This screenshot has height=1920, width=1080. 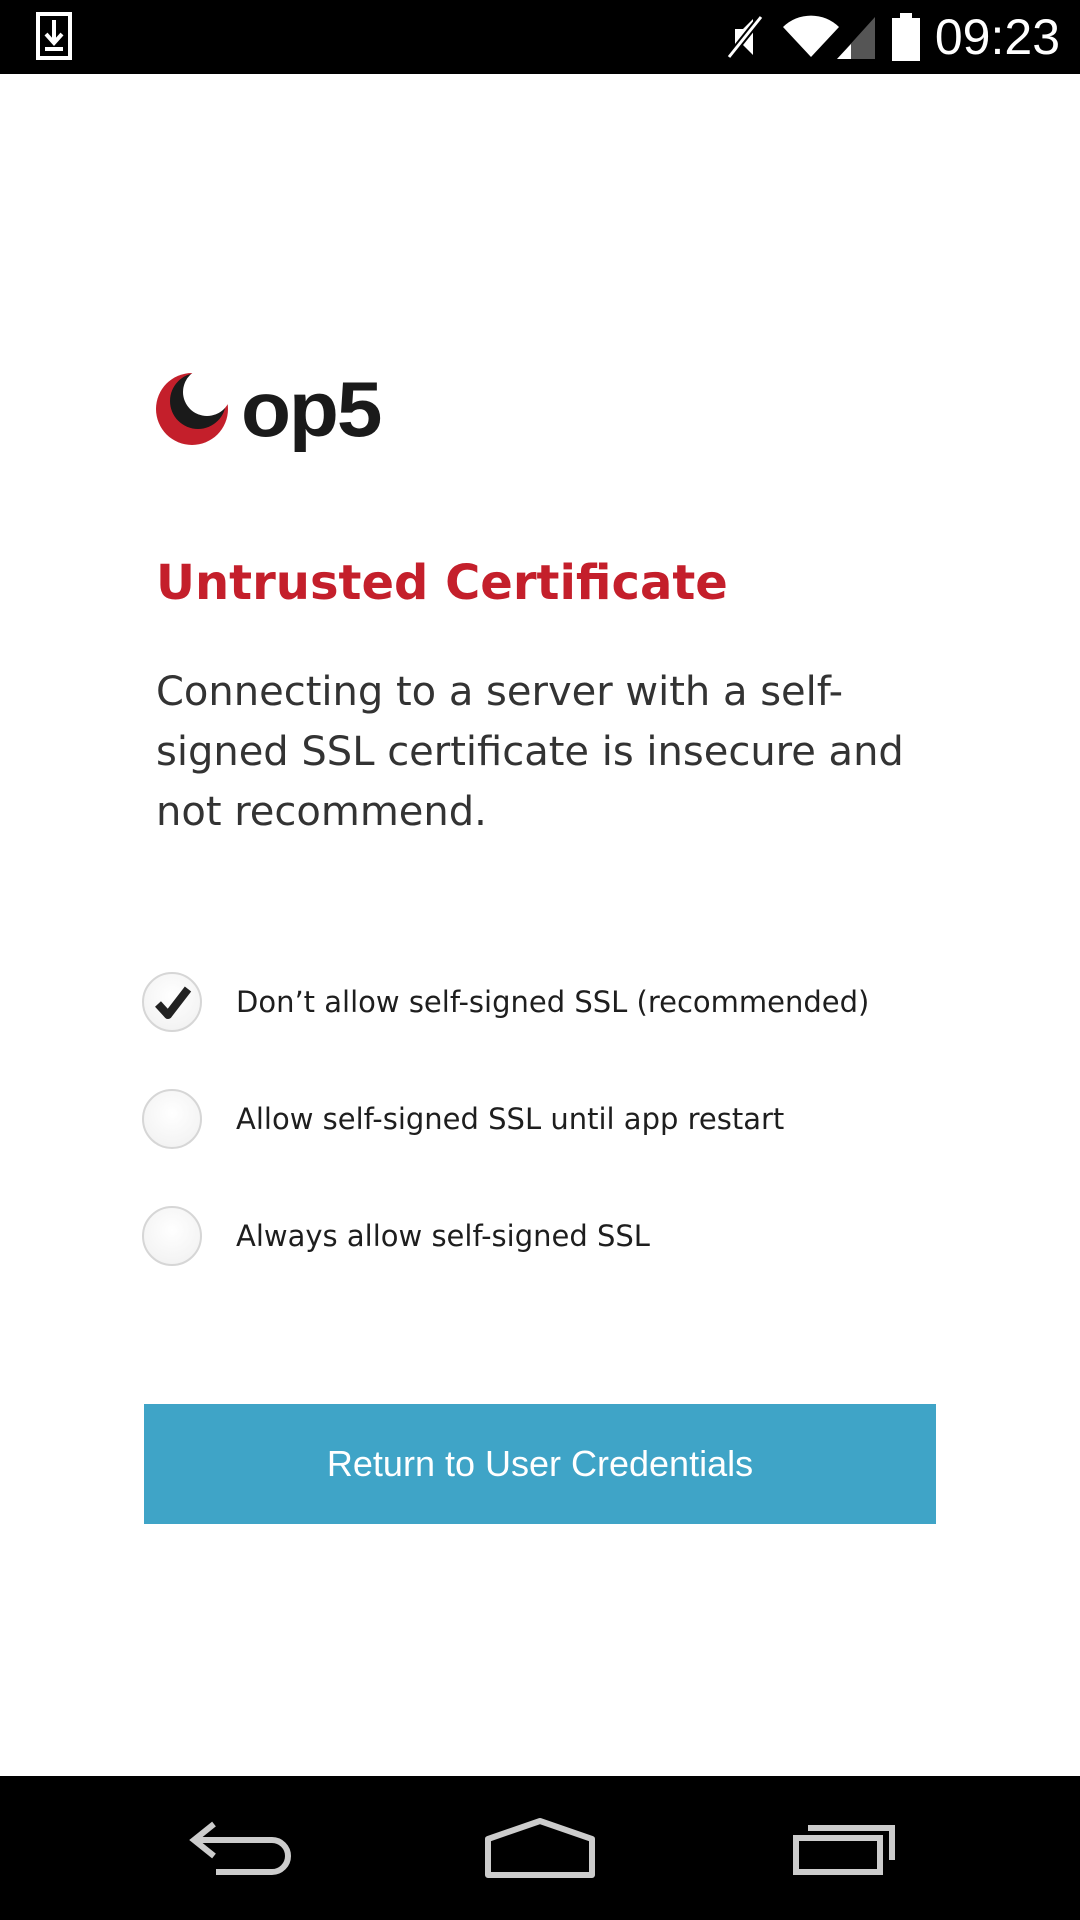 I want to click on battery-icon, so click(x=905, y=37).